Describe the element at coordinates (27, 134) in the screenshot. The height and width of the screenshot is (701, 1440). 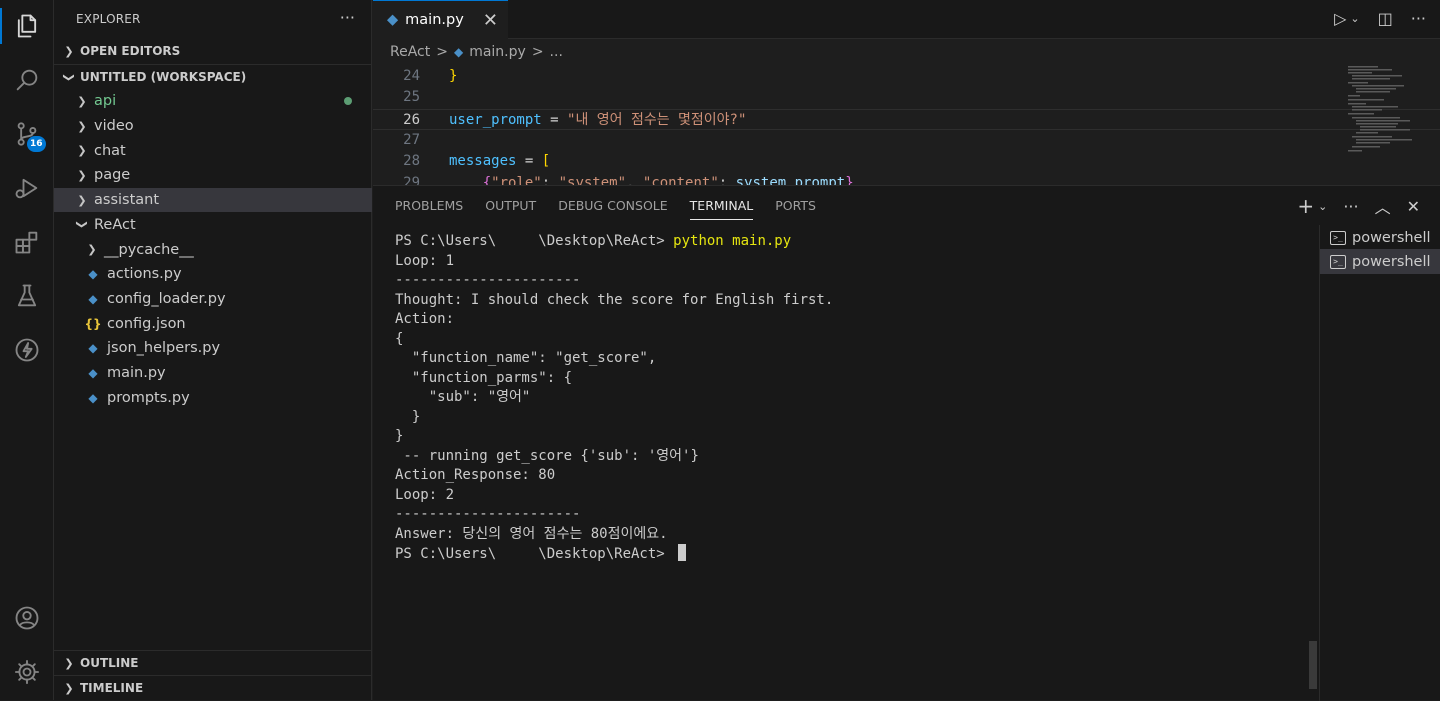
I see `source-control-icon: 16` at that location.